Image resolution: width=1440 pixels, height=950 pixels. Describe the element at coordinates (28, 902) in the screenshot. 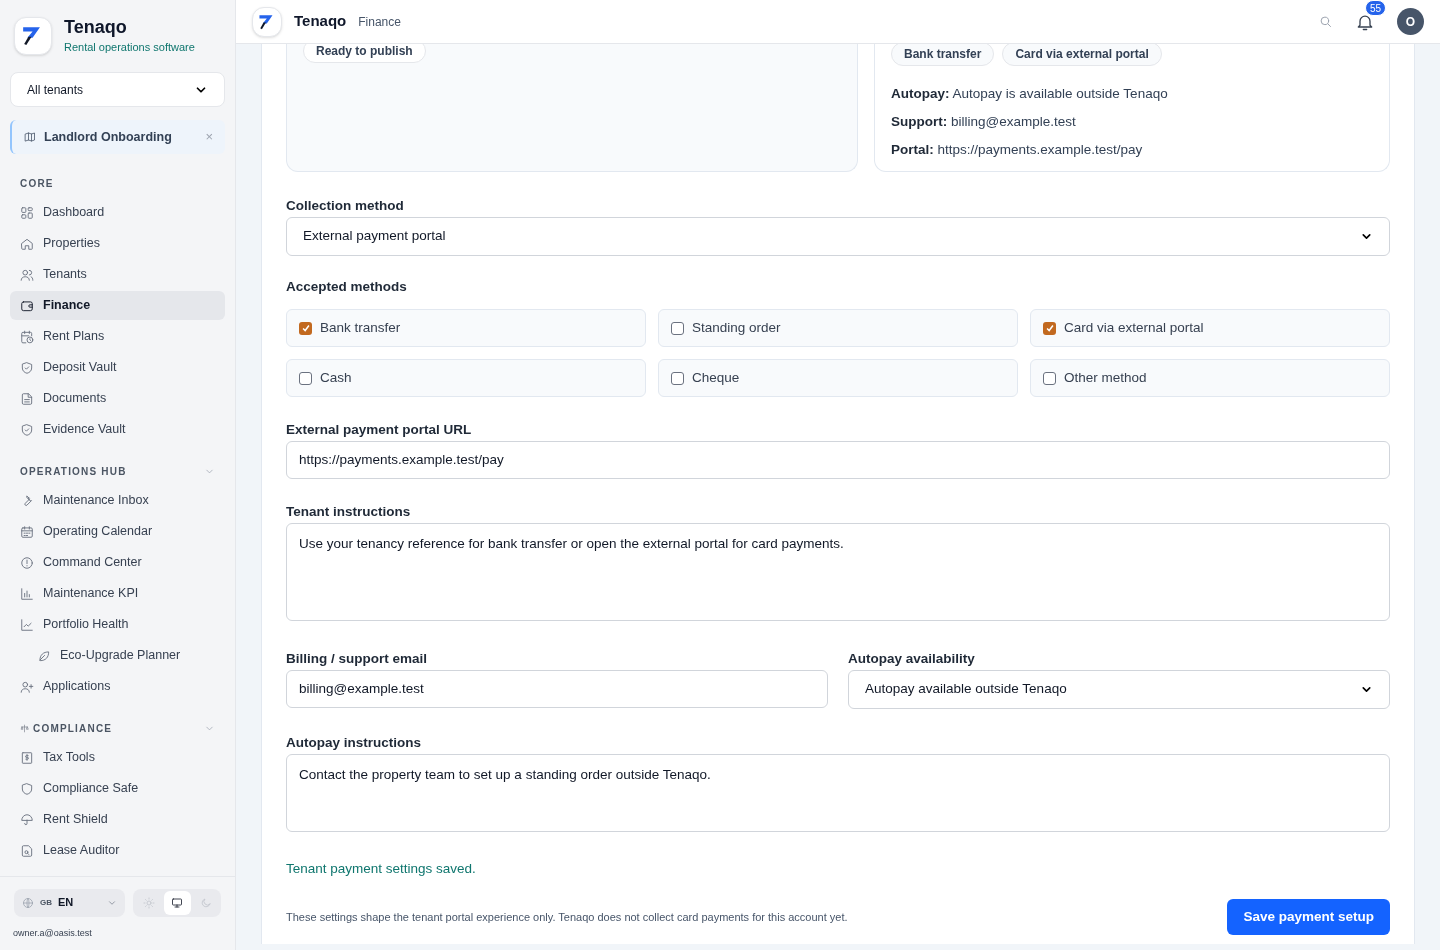

I see `globe-icon` at that location.